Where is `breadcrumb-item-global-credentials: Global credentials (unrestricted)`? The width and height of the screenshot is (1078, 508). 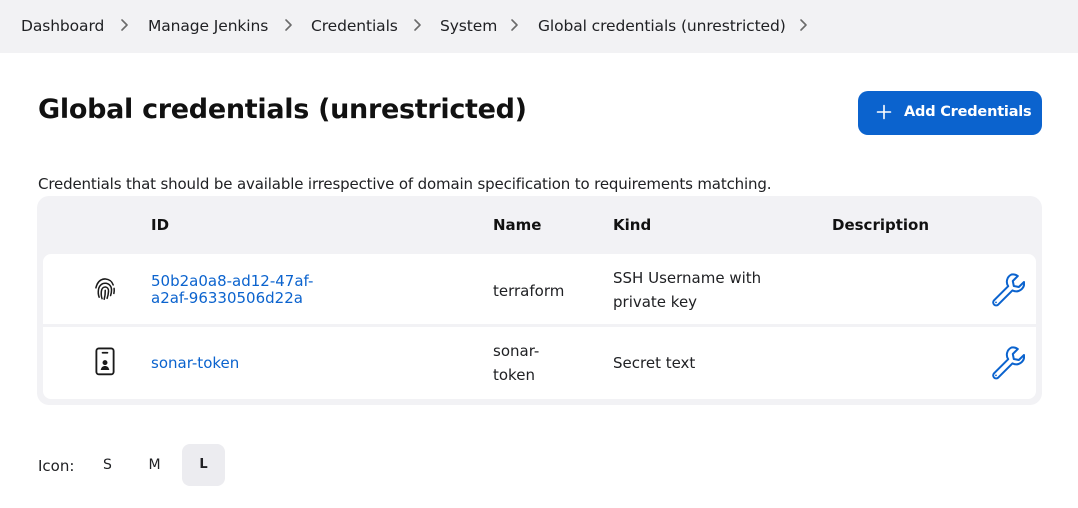
breadcrumb-item-global-credentials: Global credentials (unrestricted) is located at coordinates (662, 26).